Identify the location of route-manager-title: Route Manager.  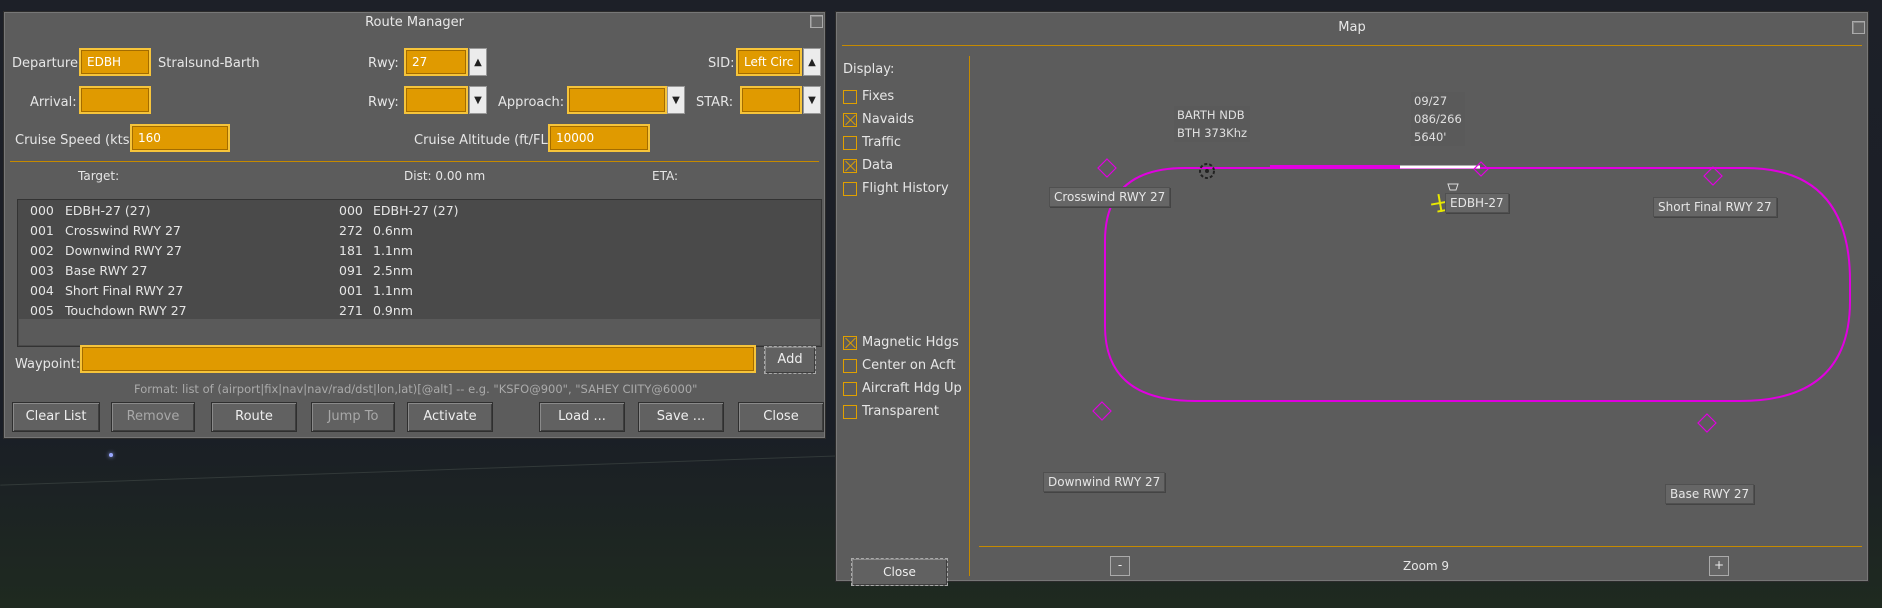
(414, 22).